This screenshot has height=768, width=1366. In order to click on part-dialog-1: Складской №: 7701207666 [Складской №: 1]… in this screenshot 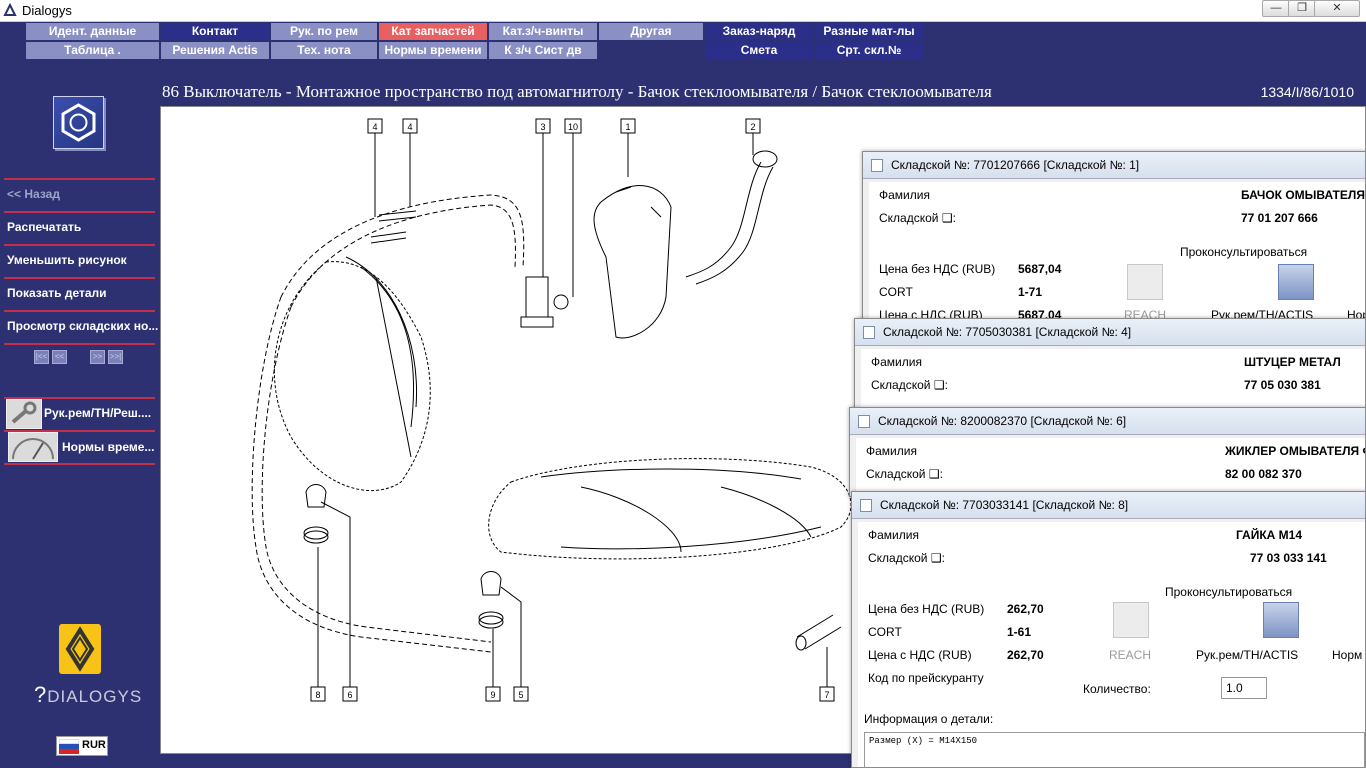, I will do `click(1114, 236)`.